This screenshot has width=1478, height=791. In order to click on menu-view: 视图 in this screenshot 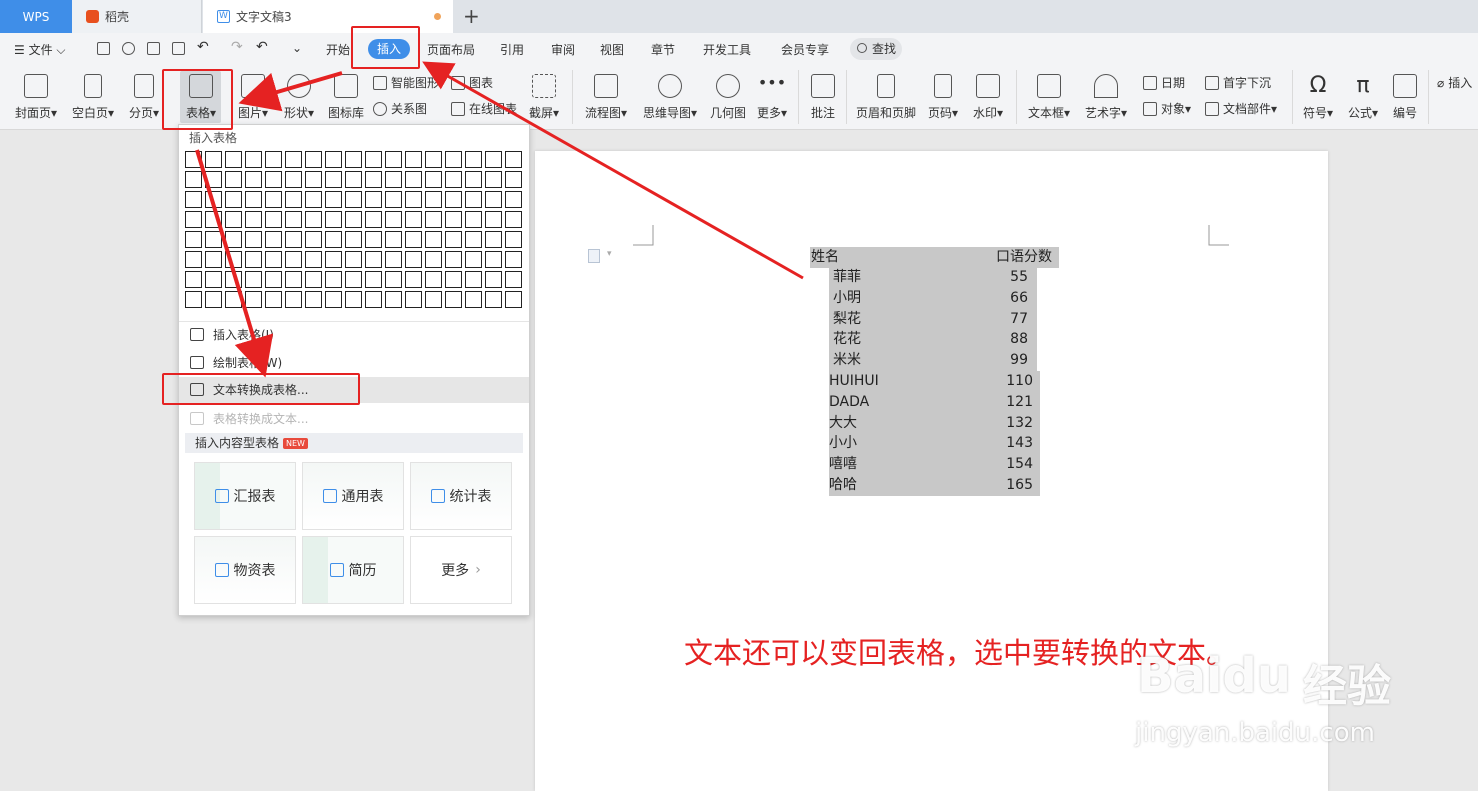, I will do `click(612, 49)`.